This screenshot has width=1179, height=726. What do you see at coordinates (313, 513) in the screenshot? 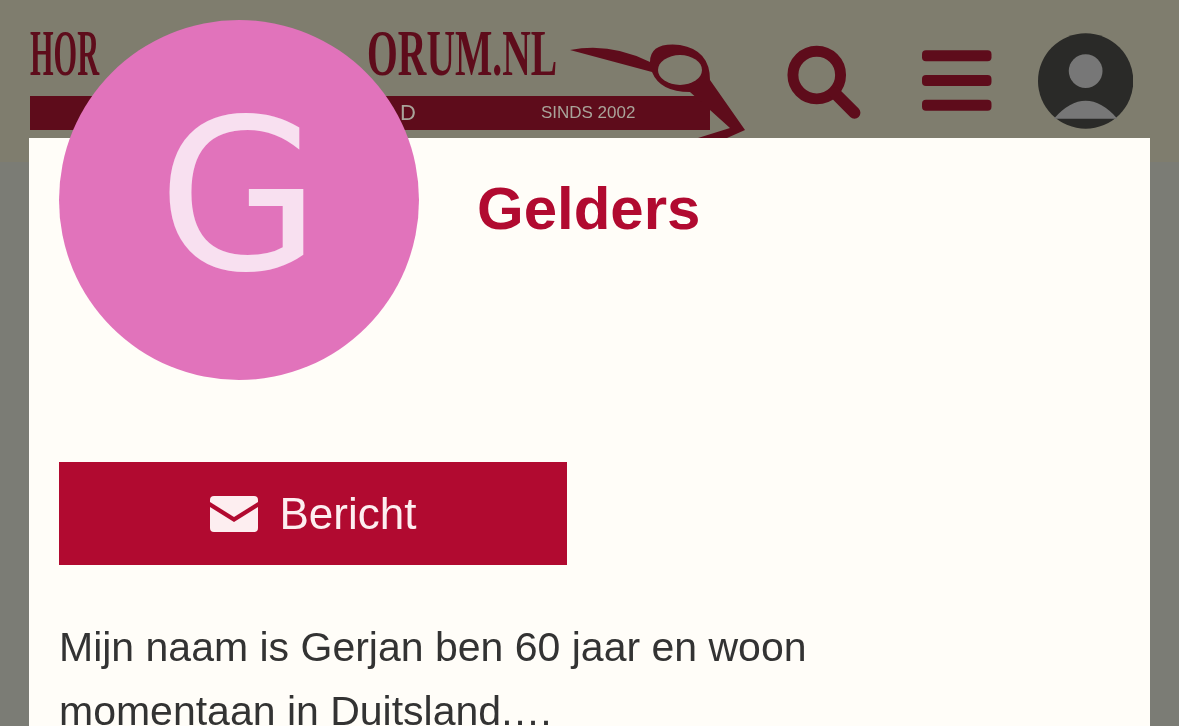
I see `message-button: Bericht` at bounding box center [313, 513].